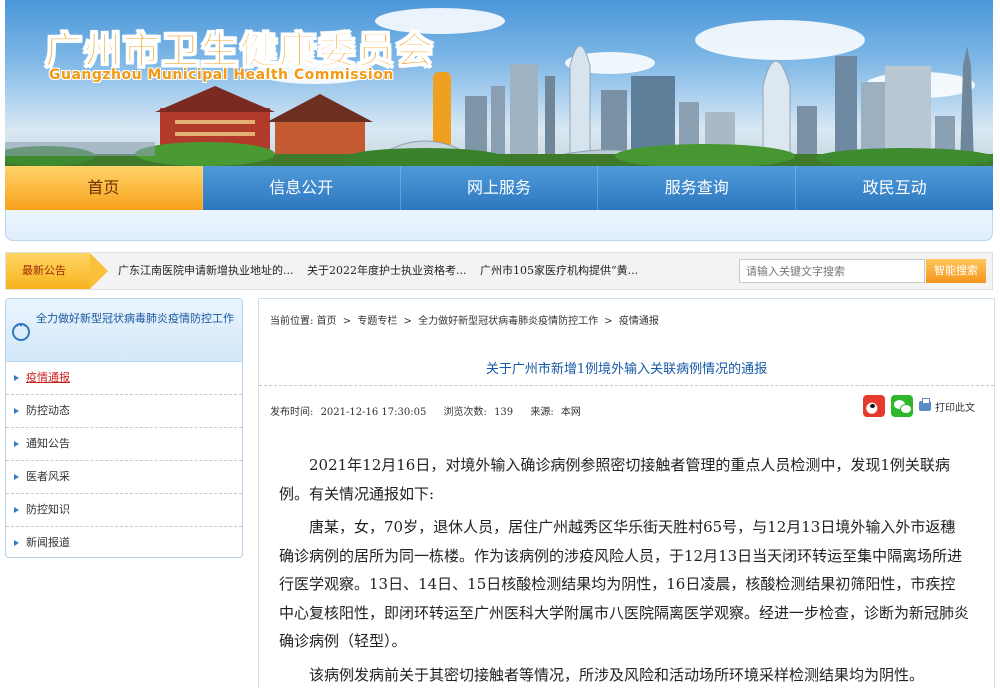 The width and height of the screenshot is (1000, 694). I want to click on breadcrumb-link-home: 首页, so click(327, 321).